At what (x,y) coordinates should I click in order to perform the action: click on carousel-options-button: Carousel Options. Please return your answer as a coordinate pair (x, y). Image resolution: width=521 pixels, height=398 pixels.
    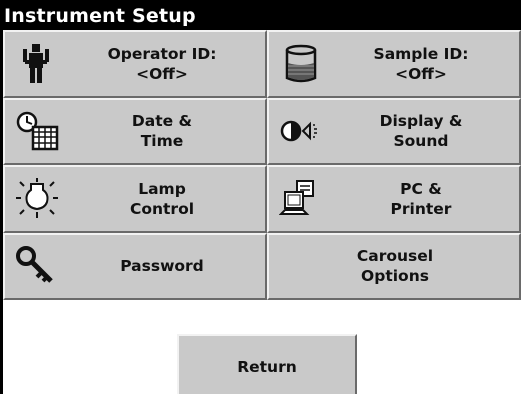
    Looking at the image, I should click on (394, 266).